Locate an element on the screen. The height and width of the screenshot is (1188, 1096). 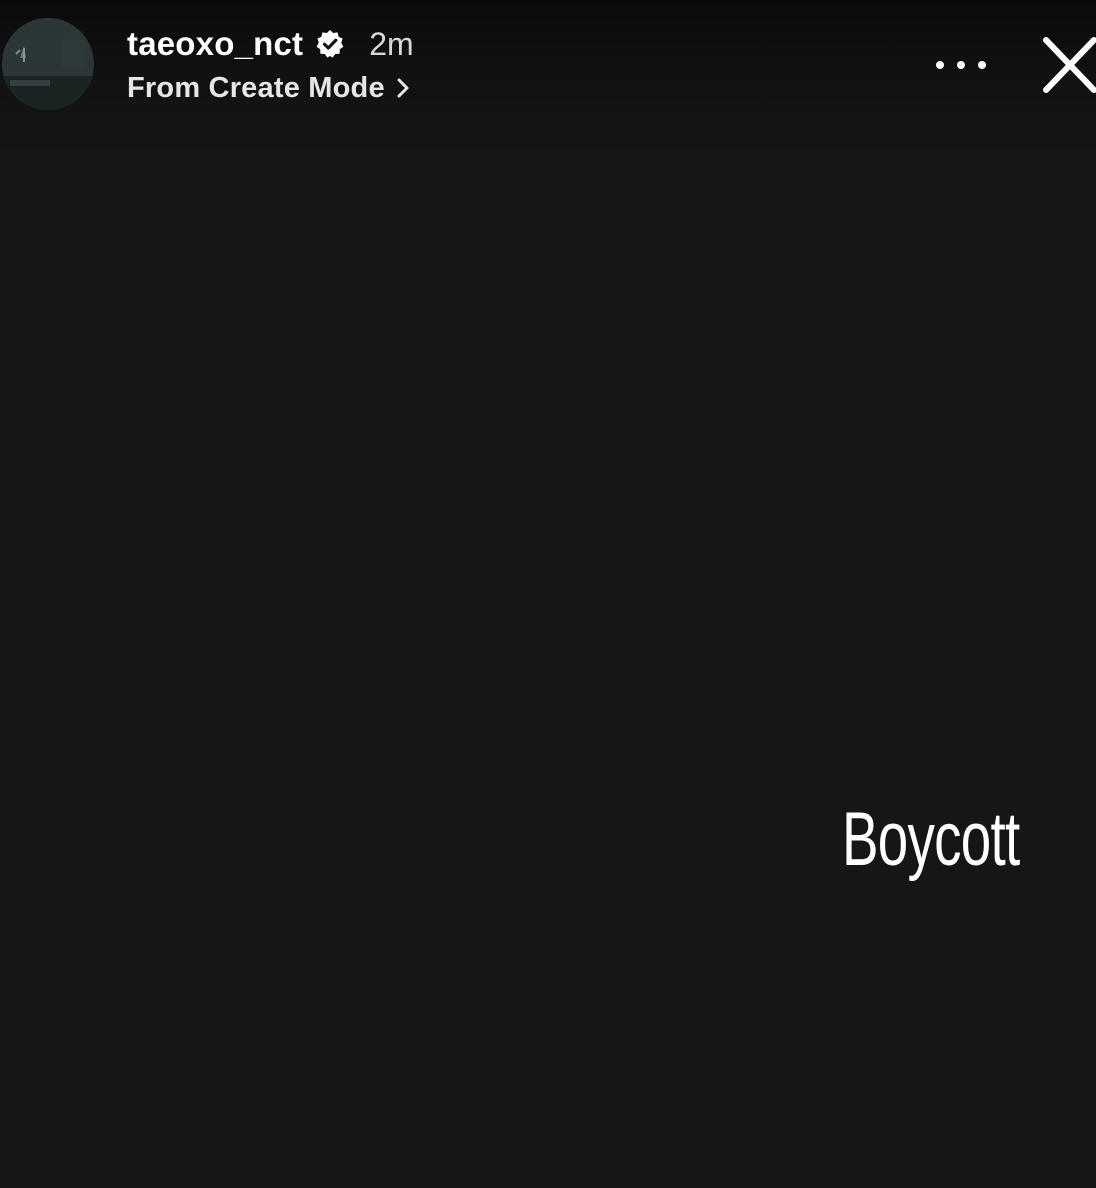
username: taeoxo_nct is located at coordinates (215, 44).